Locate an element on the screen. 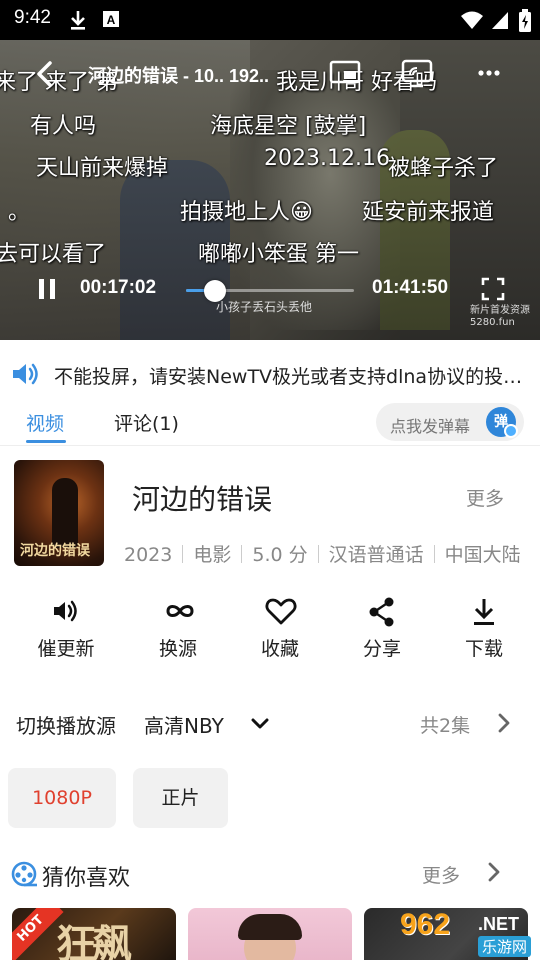 The width and height of the screenshot is (540, 960). action-label: 催更新 is located at coordinates (66, 649).